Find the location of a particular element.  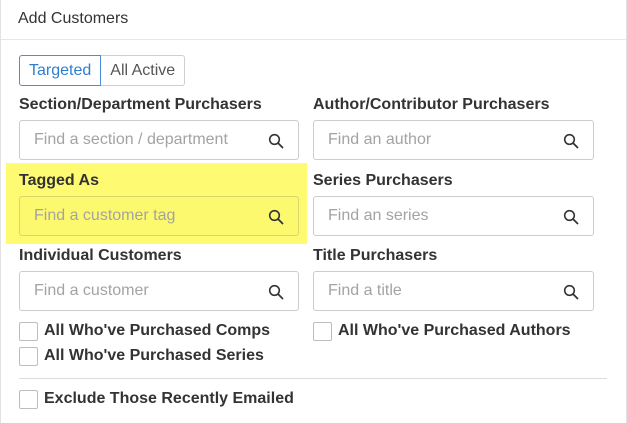

title-search is located at coordinates (453, 291).